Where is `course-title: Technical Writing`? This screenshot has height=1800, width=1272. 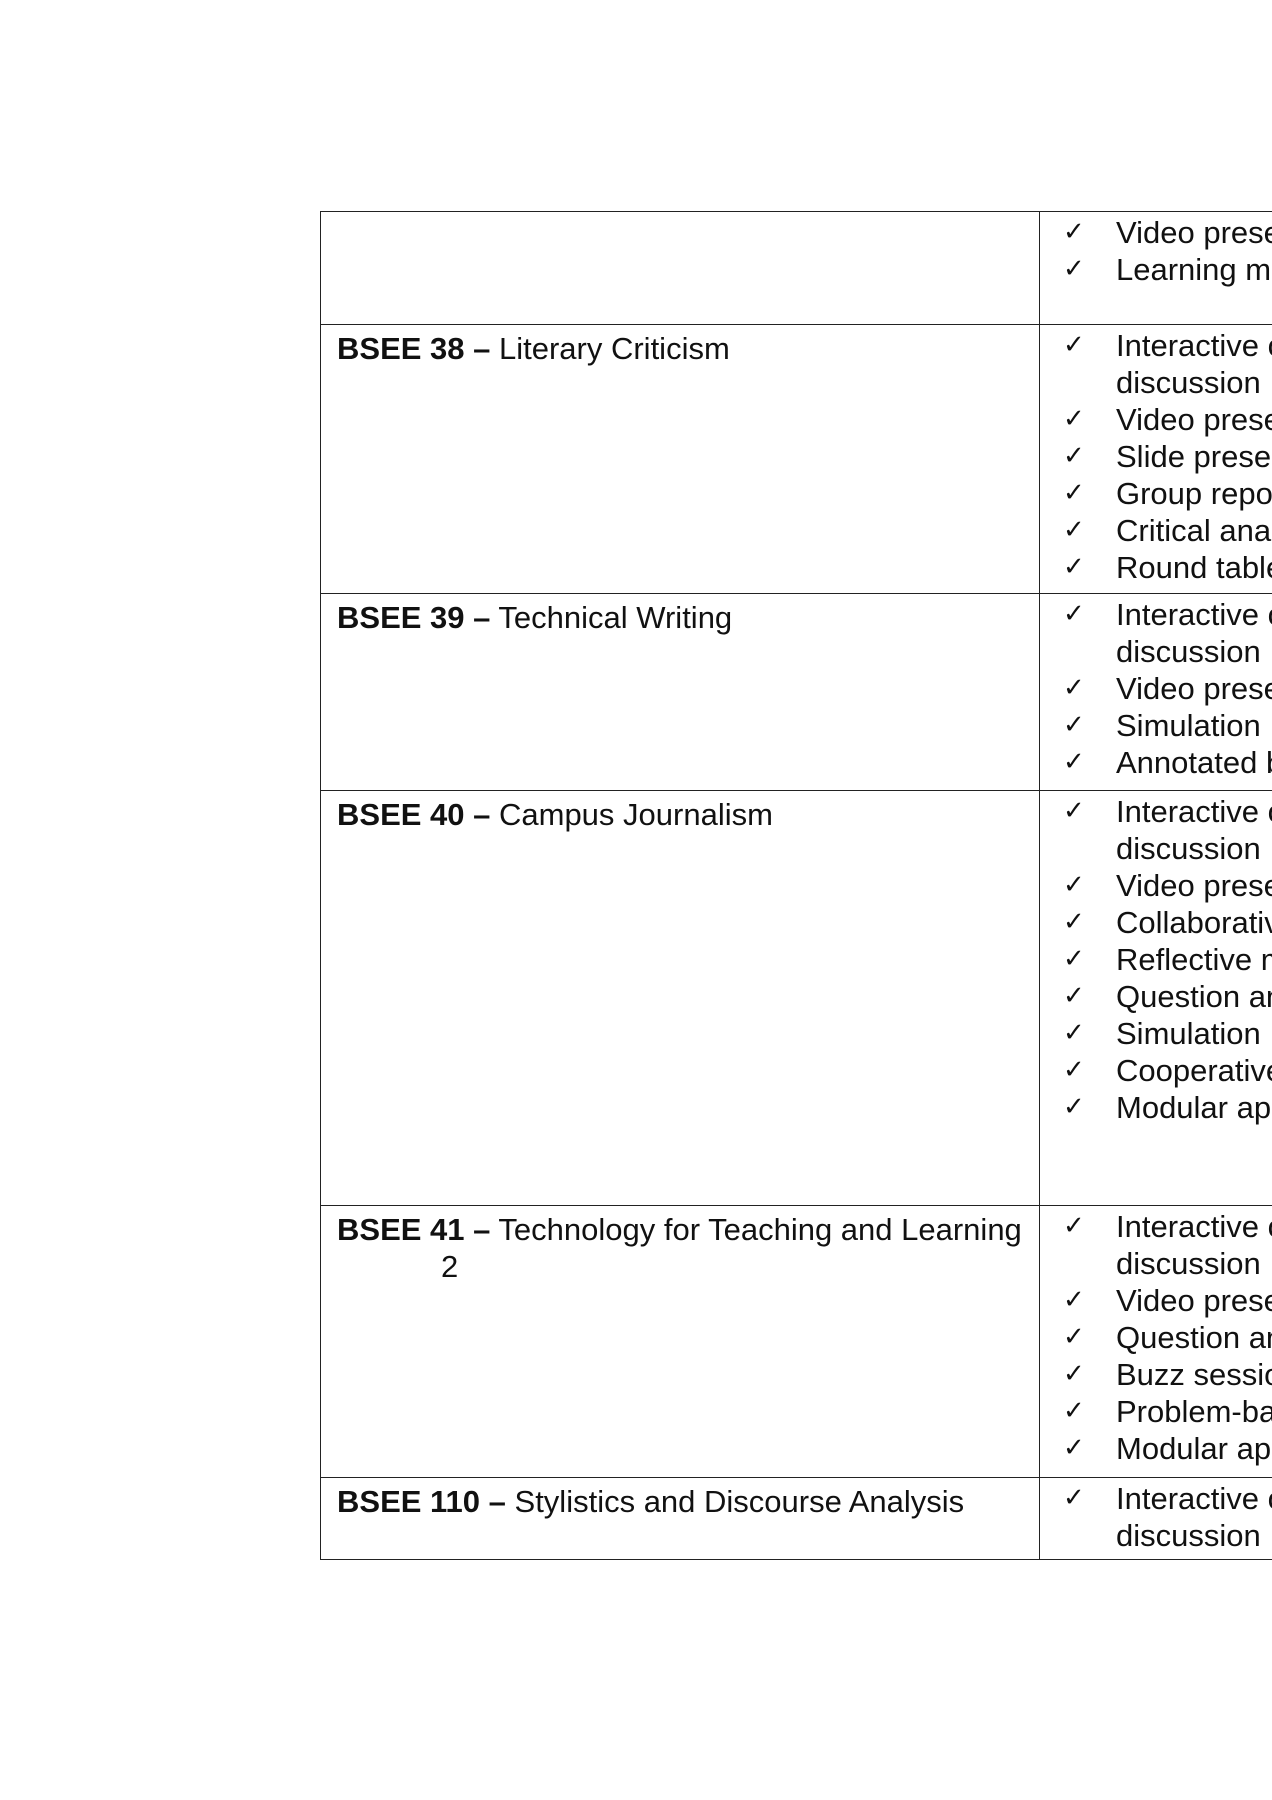
course-title: Technical Writing is located at coordinates (611, 617).